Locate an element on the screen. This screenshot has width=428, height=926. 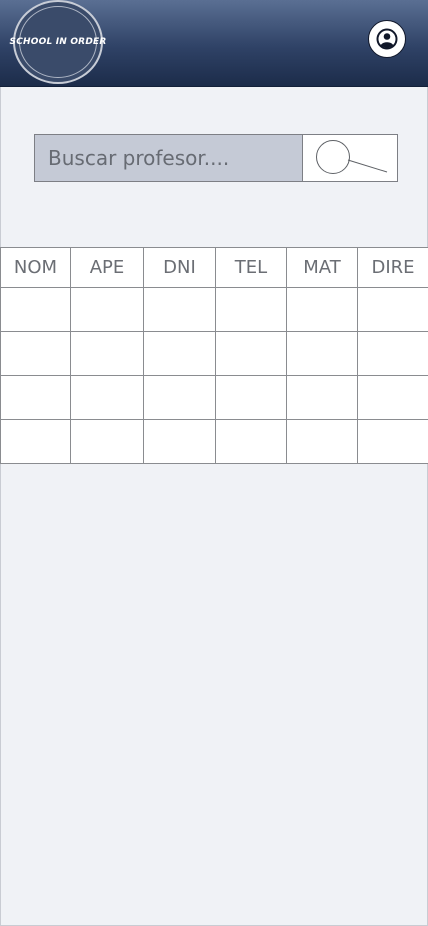
logo-text: SCHOOL IN ORDER is located at coordinates (58, 42).